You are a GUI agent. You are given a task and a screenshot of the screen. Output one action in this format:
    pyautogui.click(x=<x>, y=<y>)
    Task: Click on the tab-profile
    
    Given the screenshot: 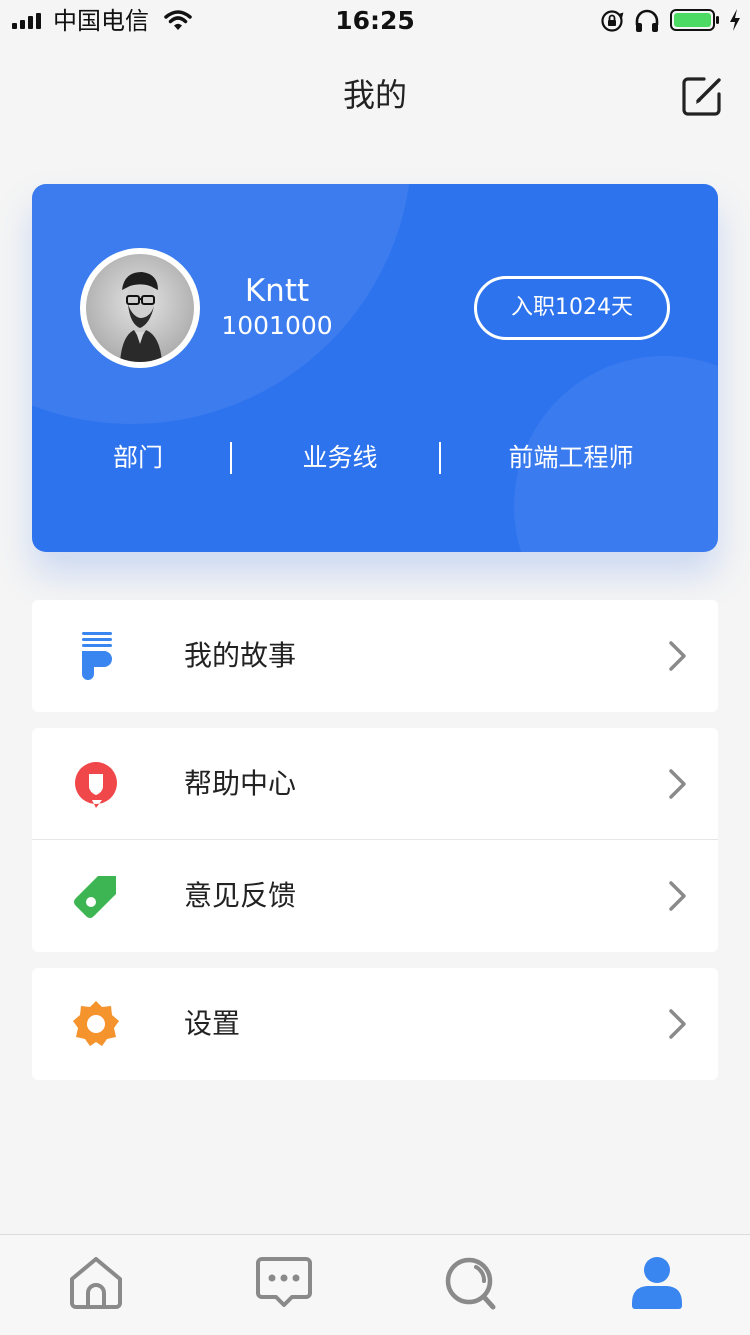 What is the action you would take?
    pyautogui.click(x=657, y=1283)
    